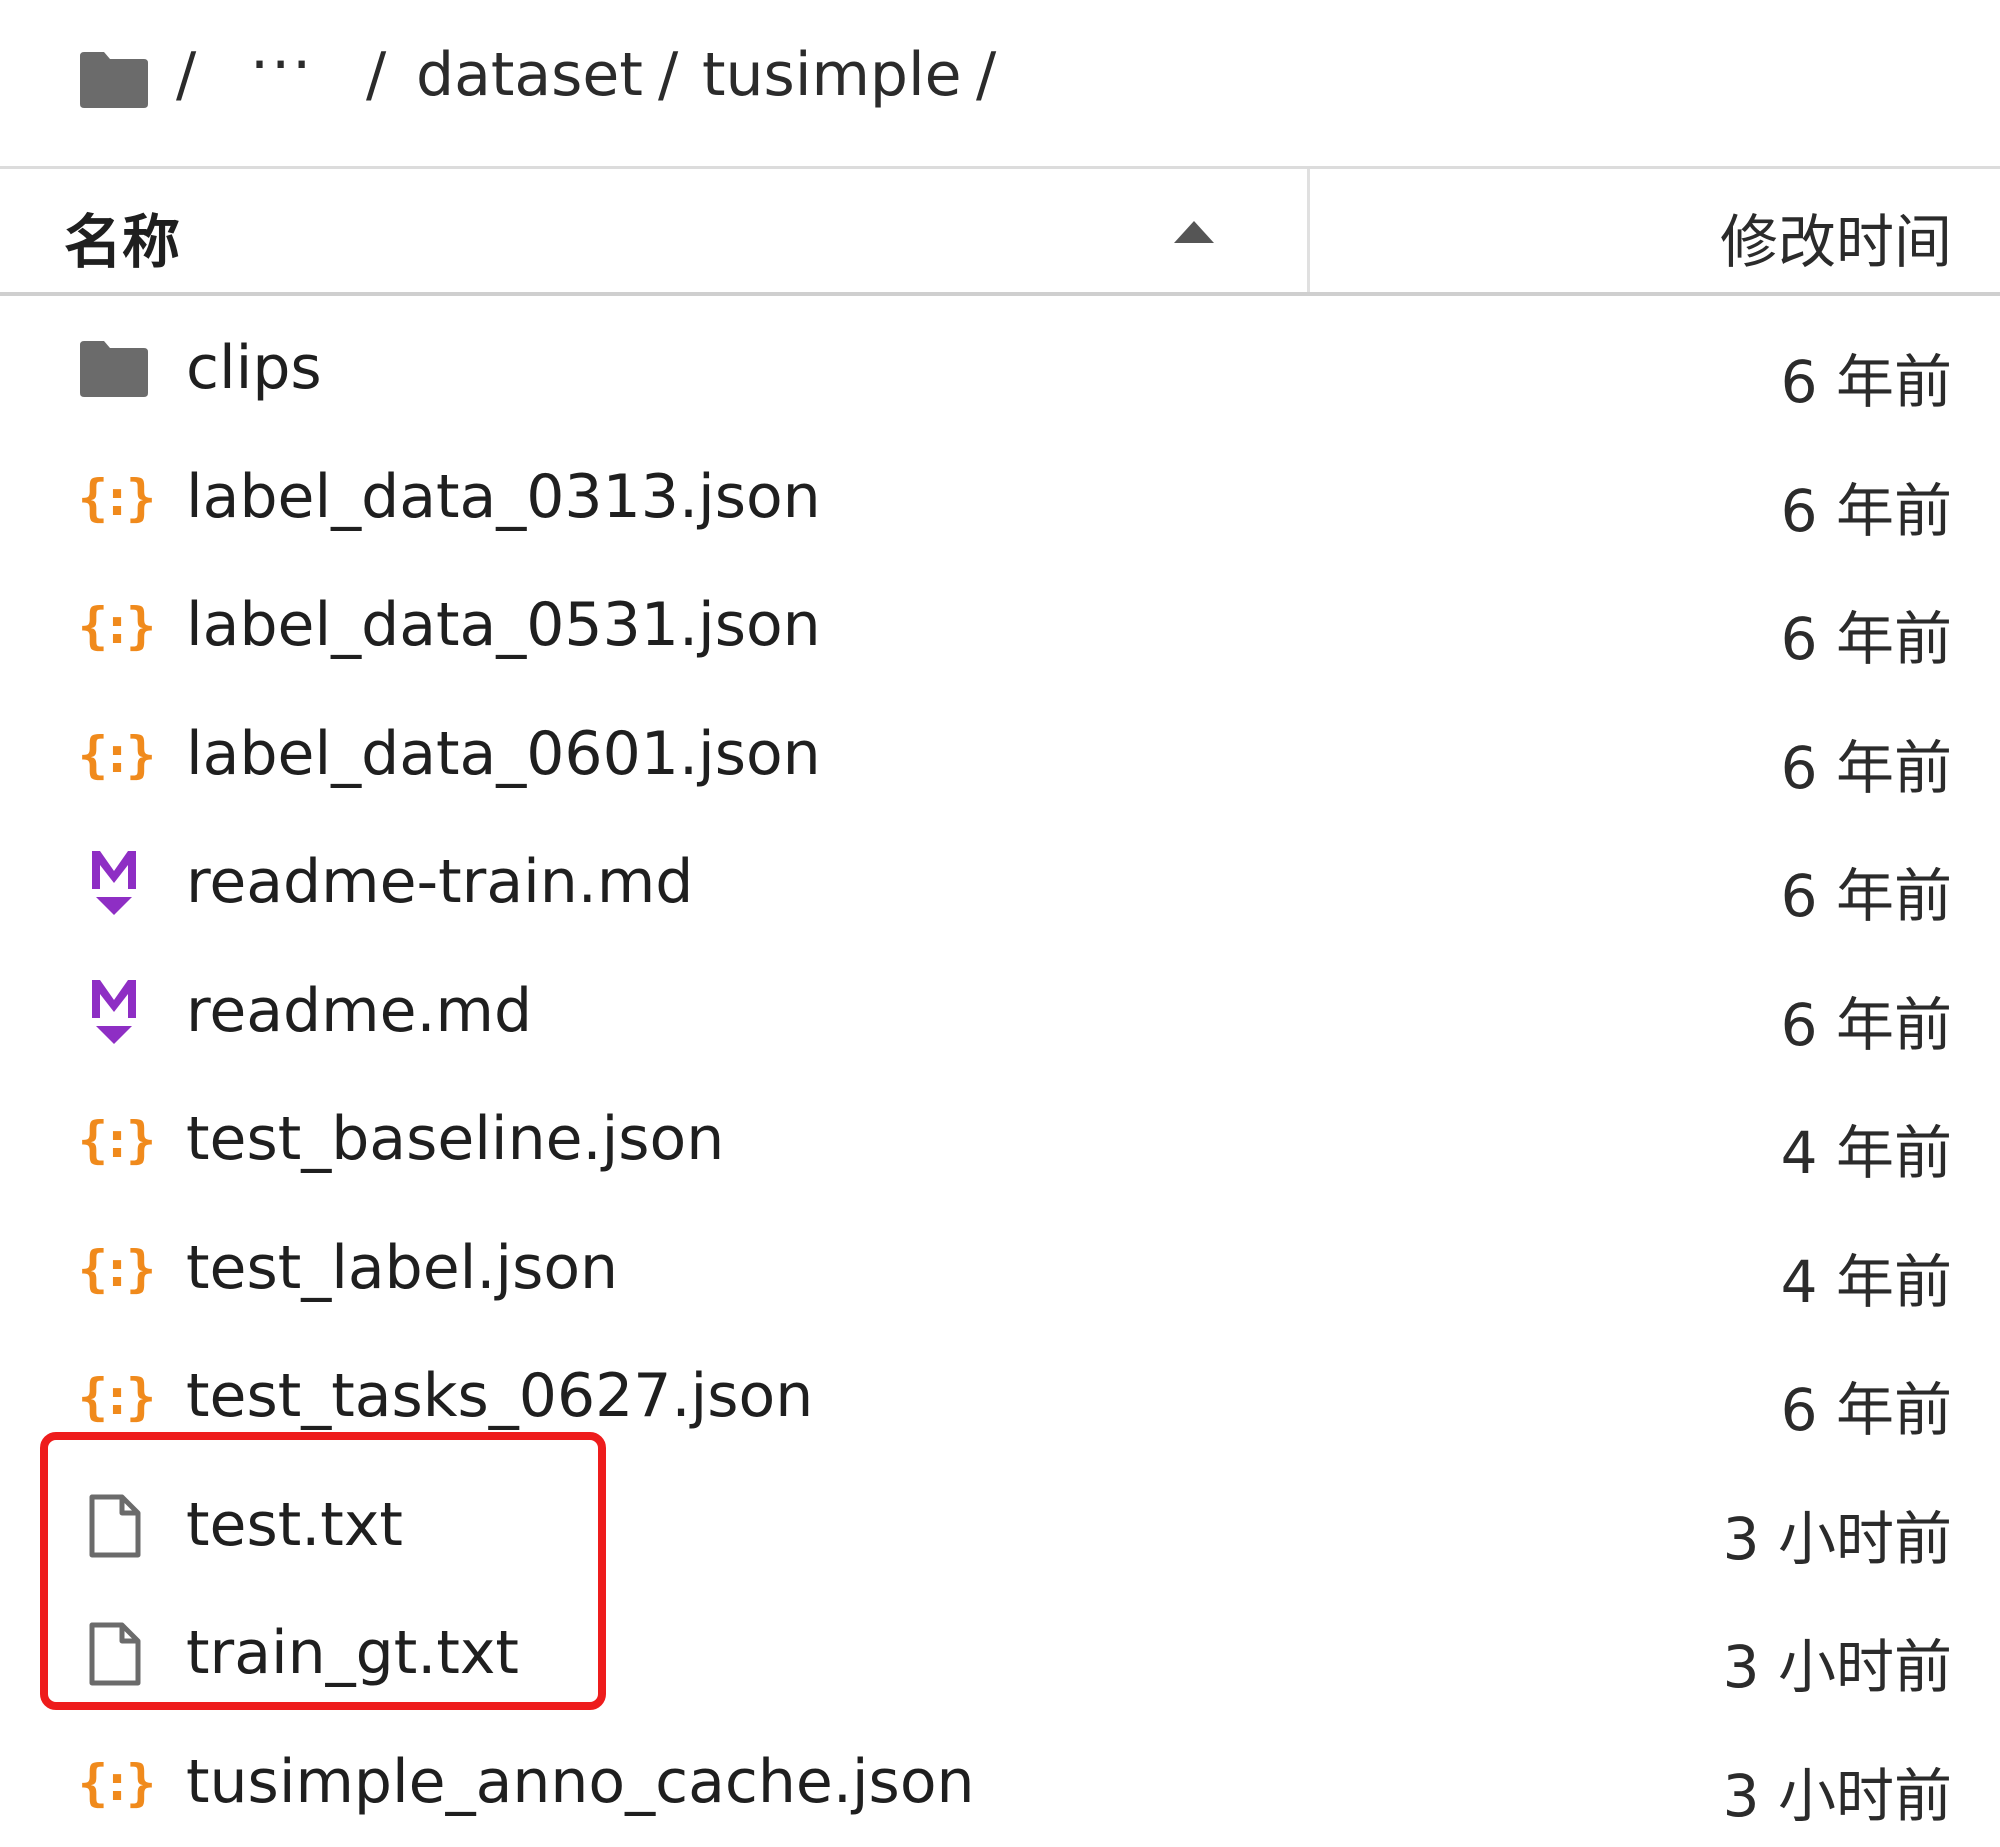  What do you see at coordinates (455, 1139) in the screenshot?
I see `file-name: test_baseline.json` at bounding box center [455, 1139].